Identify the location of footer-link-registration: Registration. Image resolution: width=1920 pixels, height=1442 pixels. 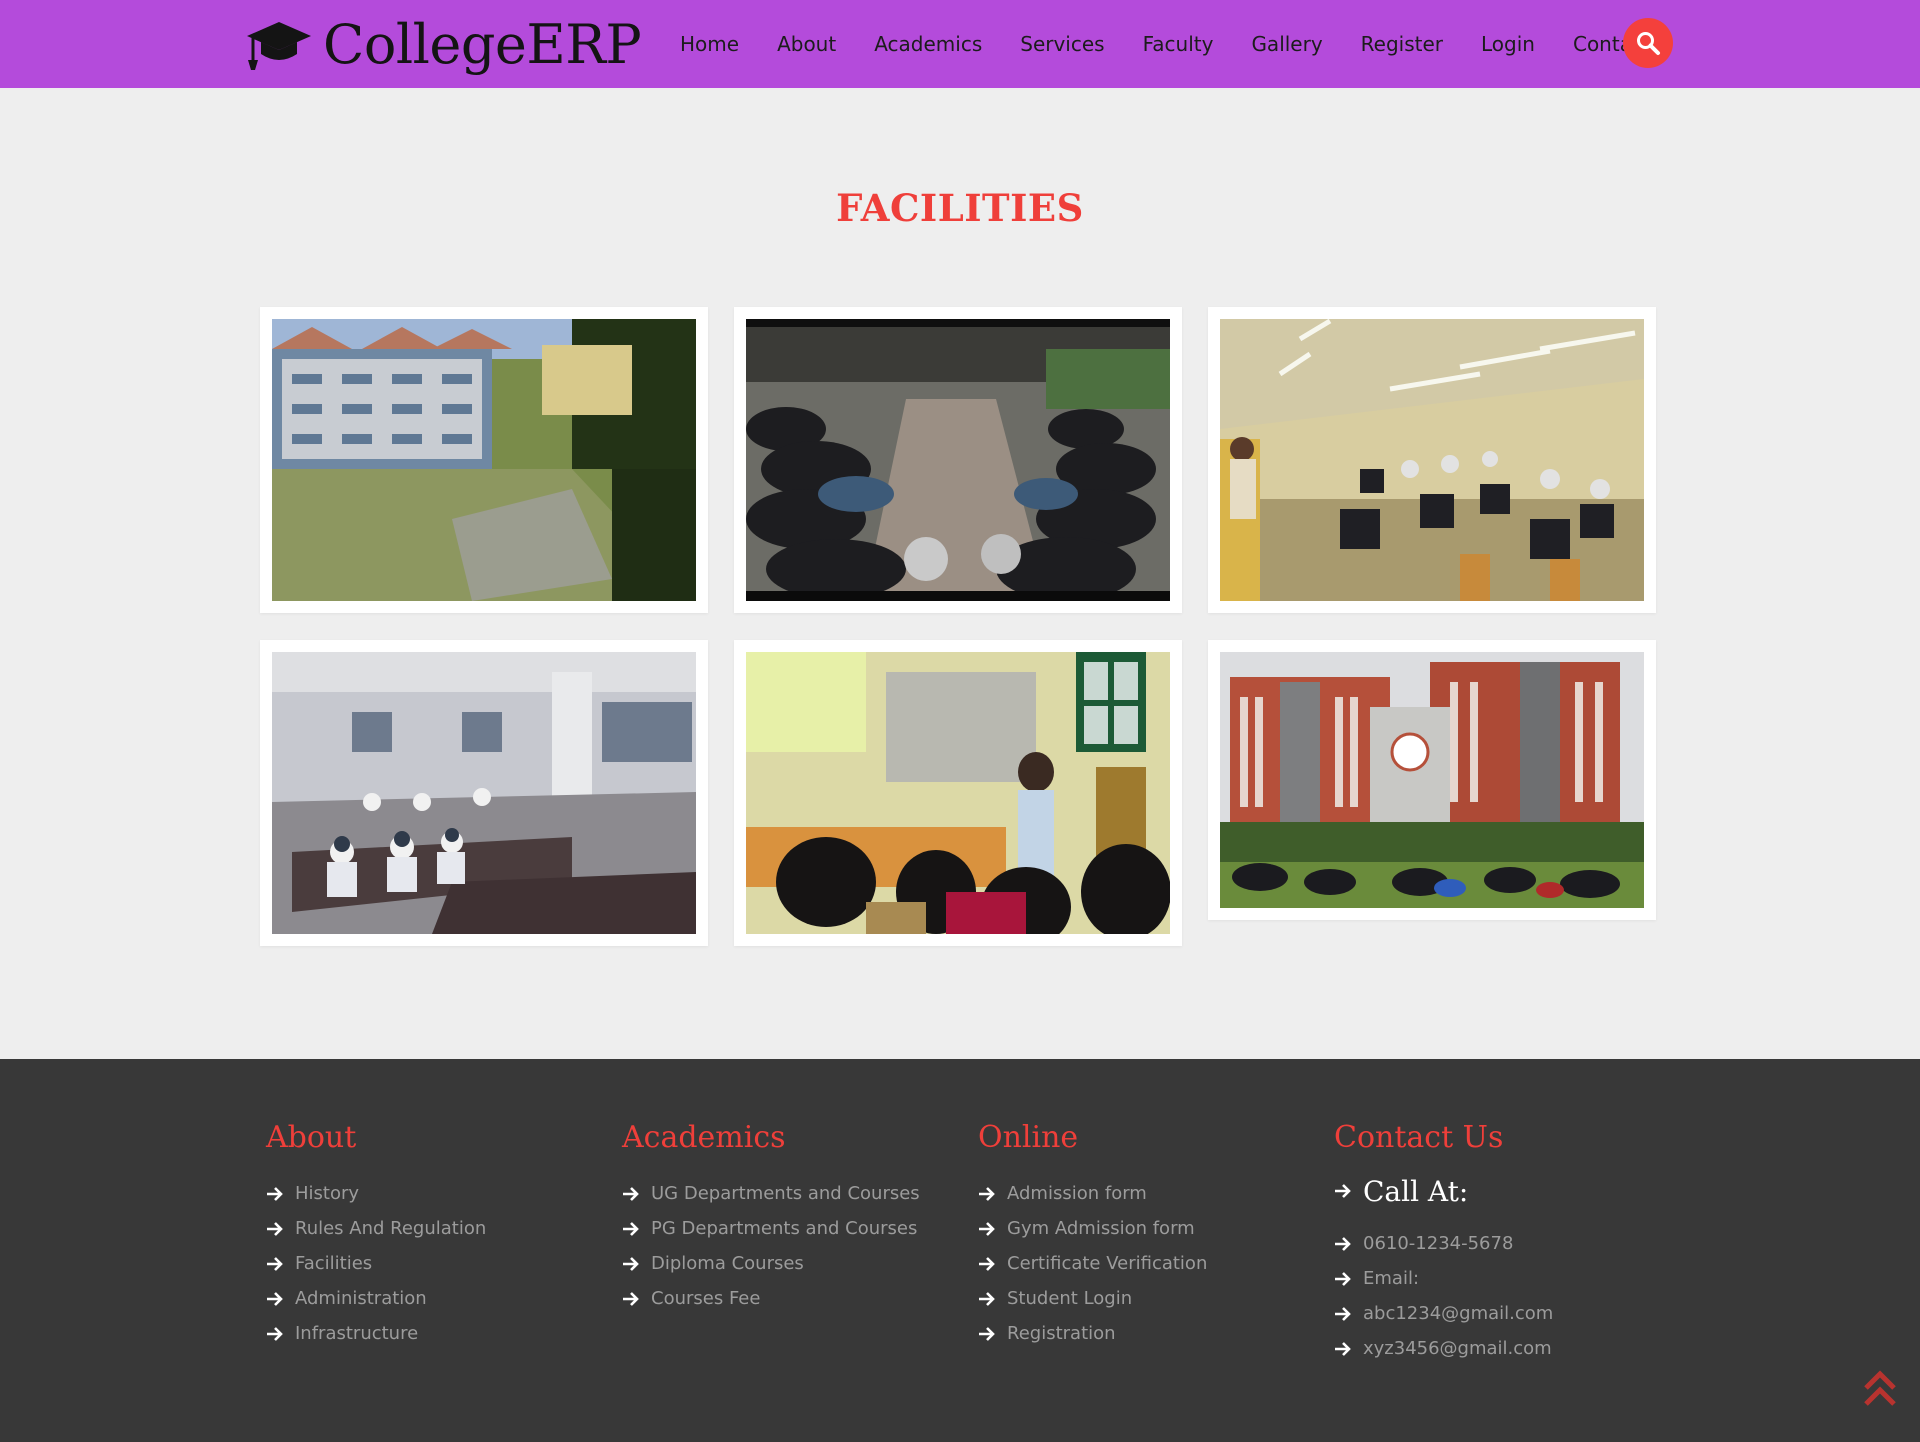
(1092, 1333).